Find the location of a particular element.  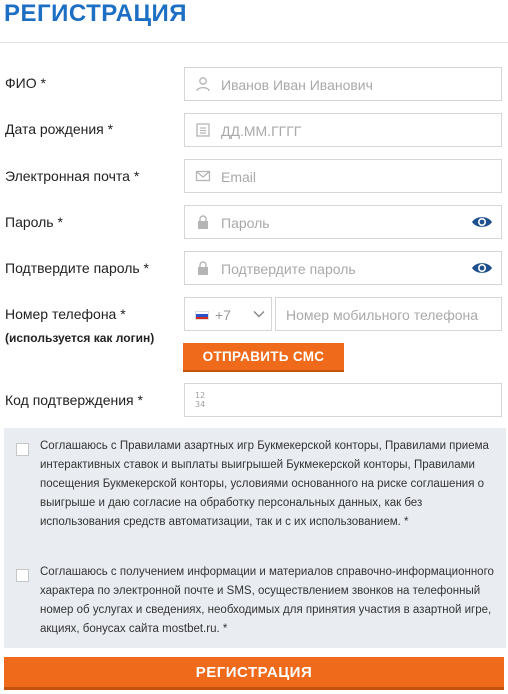

birthdate-label: Дата рождения * is located at coordinates (59, 129).